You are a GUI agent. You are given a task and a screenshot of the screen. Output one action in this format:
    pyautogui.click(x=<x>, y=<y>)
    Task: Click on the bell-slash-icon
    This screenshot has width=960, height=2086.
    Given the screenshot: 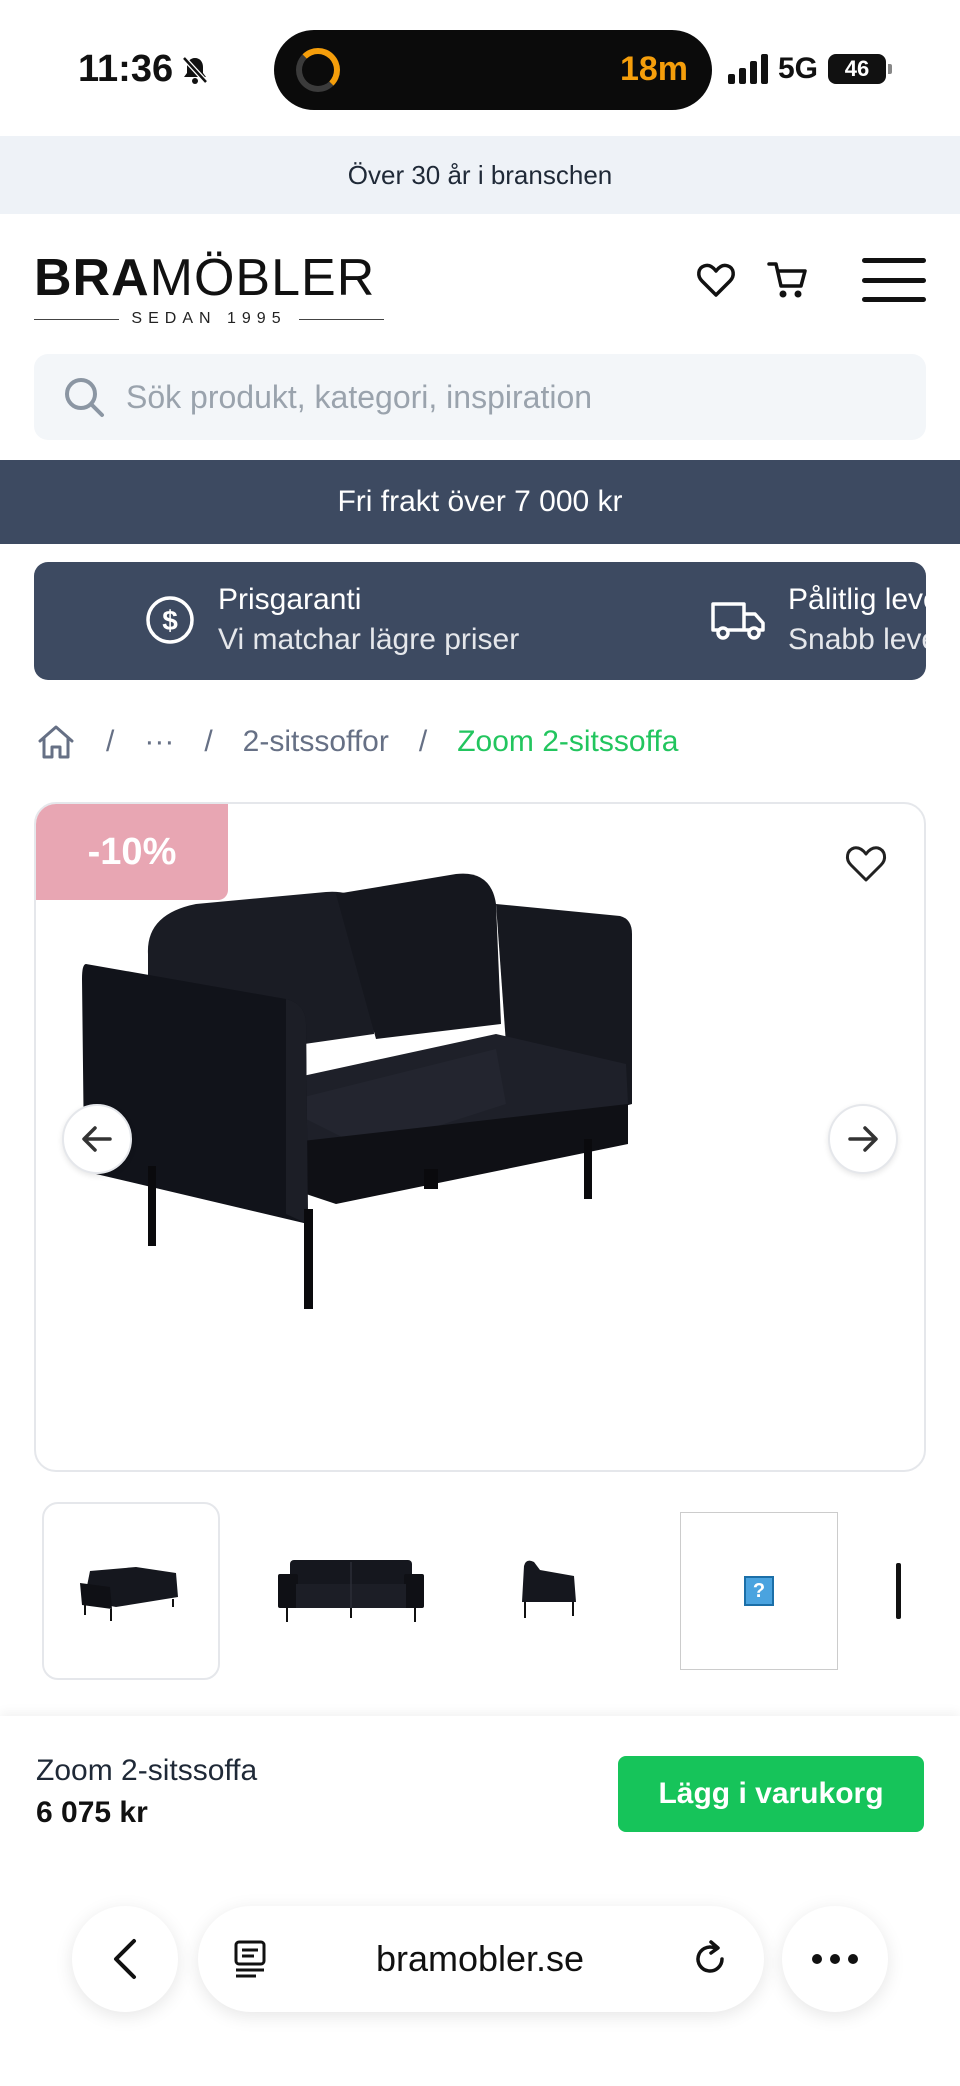 What is the action you would take?
    pyautogui.click(x=195, y=69)
    